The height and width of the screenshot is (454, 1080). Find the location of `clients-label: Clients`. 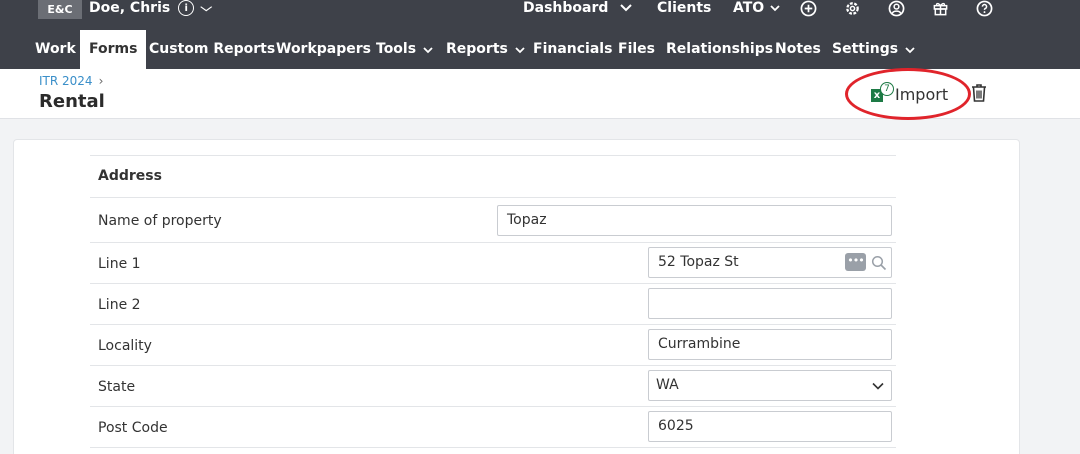

clients-label: Clients is located at coordinates (684, 8).